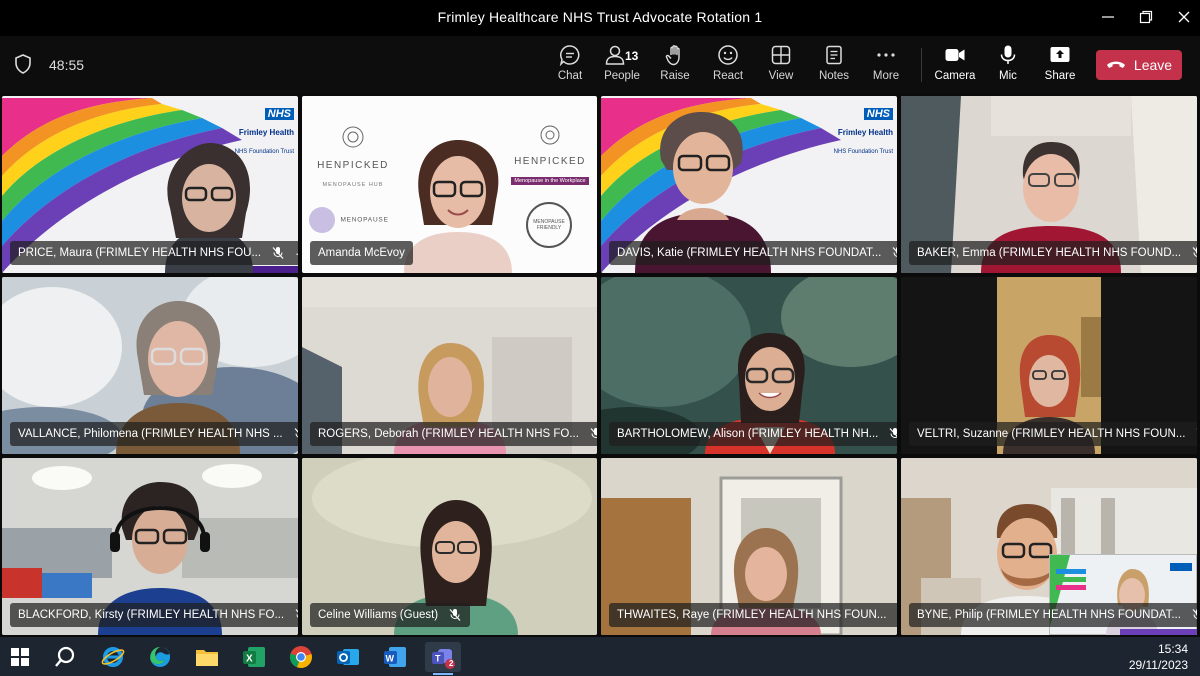 Image resolution: width=1200 pixels, height=676 pixels. I want to click on outlook-icon, so click(348, 657).